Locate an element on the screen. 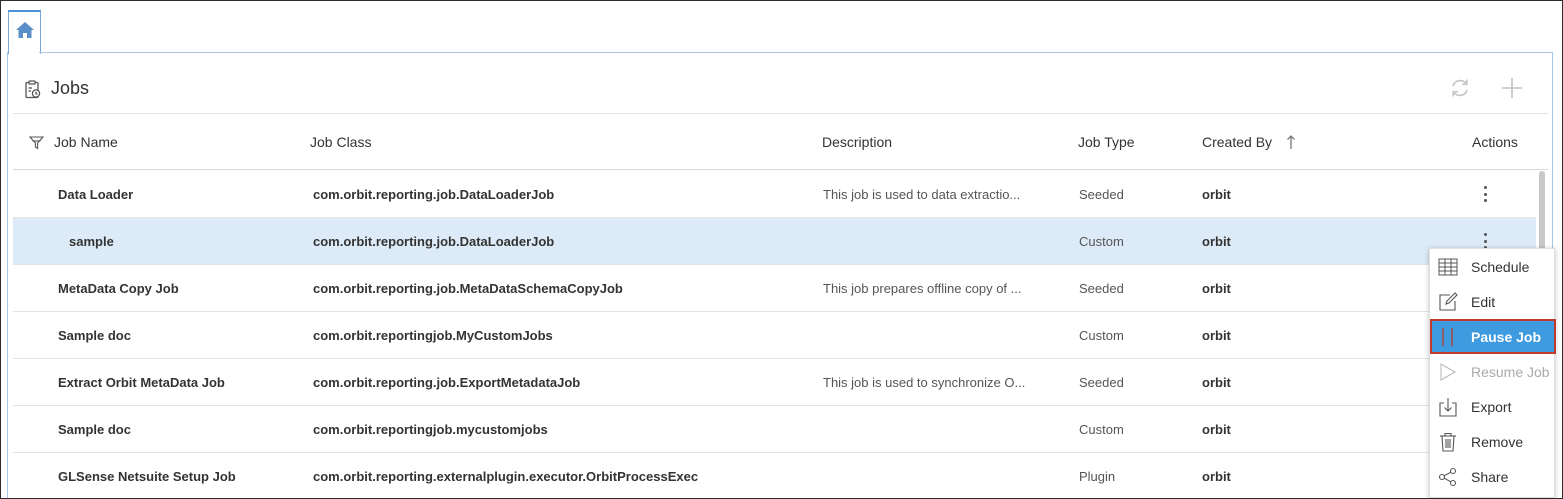 The height and width of the screenshot is (499, 1563). home-icon is located at coordinates (24, 30).